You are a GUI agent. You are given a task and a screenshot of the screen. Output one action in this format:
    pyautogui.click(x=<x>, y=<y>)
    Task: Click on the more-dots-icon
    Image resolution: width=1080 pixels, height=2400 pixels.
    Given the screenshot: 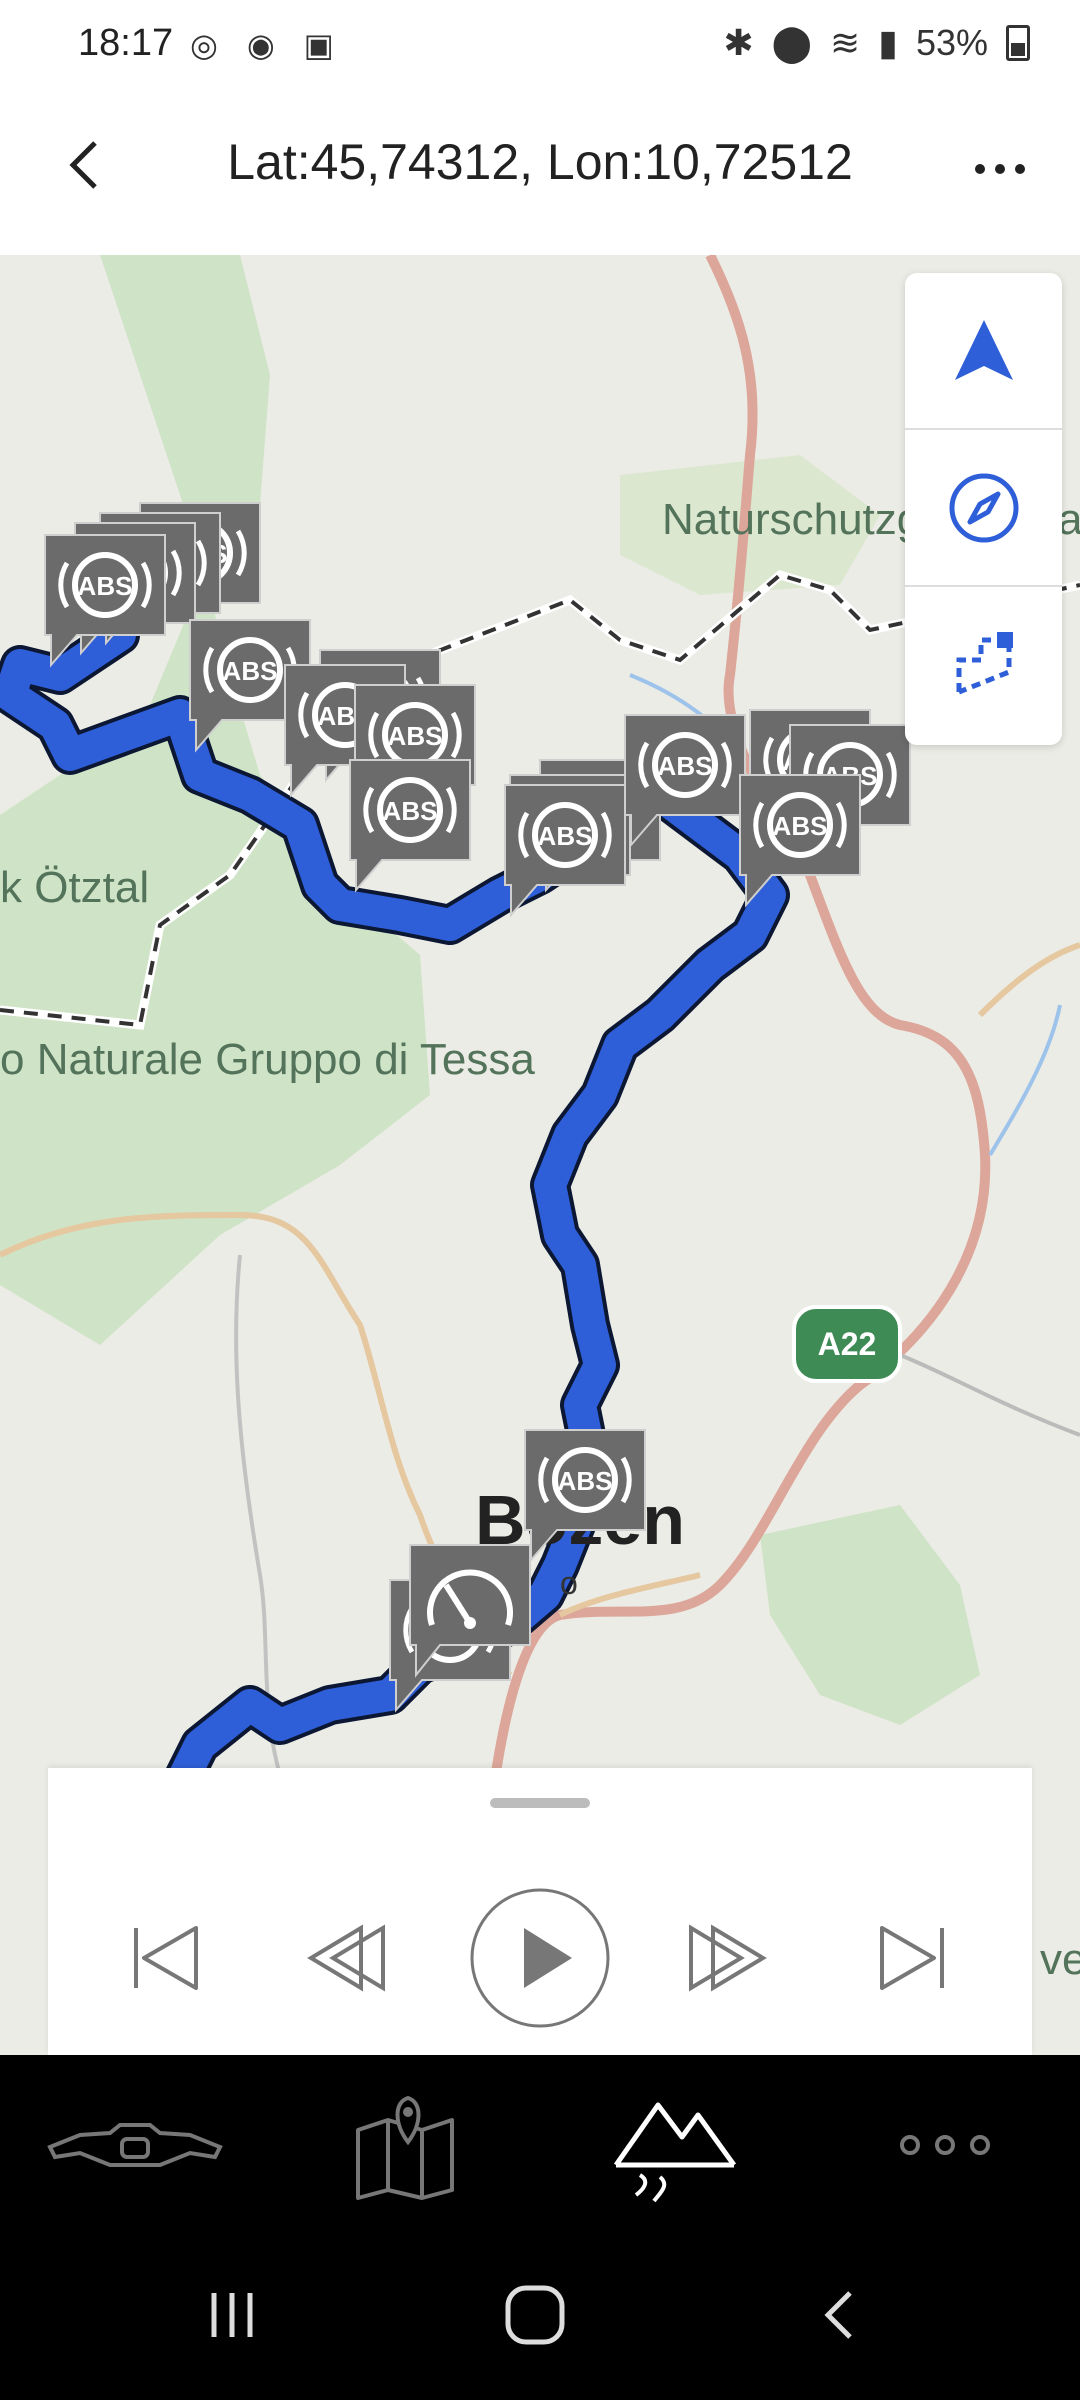 What is the action you would take?
    pyautogui.click(x=1000, y=169)
    